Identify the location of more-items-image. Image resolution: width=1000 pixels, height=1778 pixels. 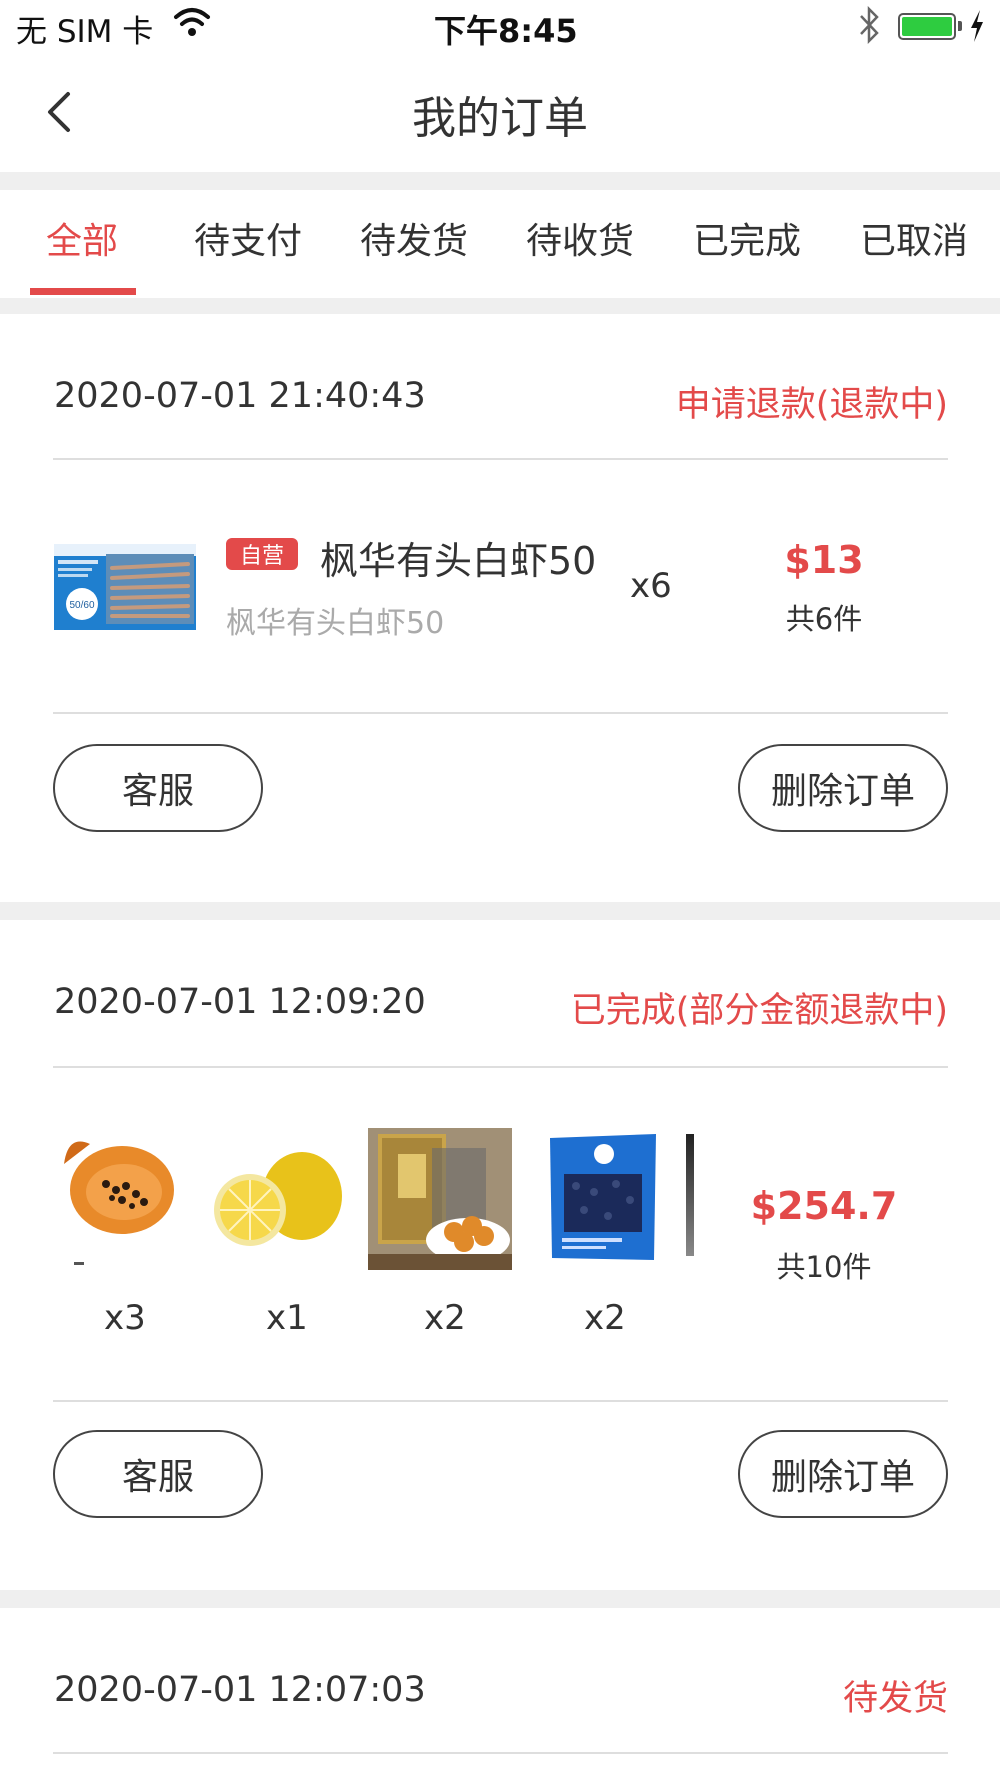
(690, 1195).